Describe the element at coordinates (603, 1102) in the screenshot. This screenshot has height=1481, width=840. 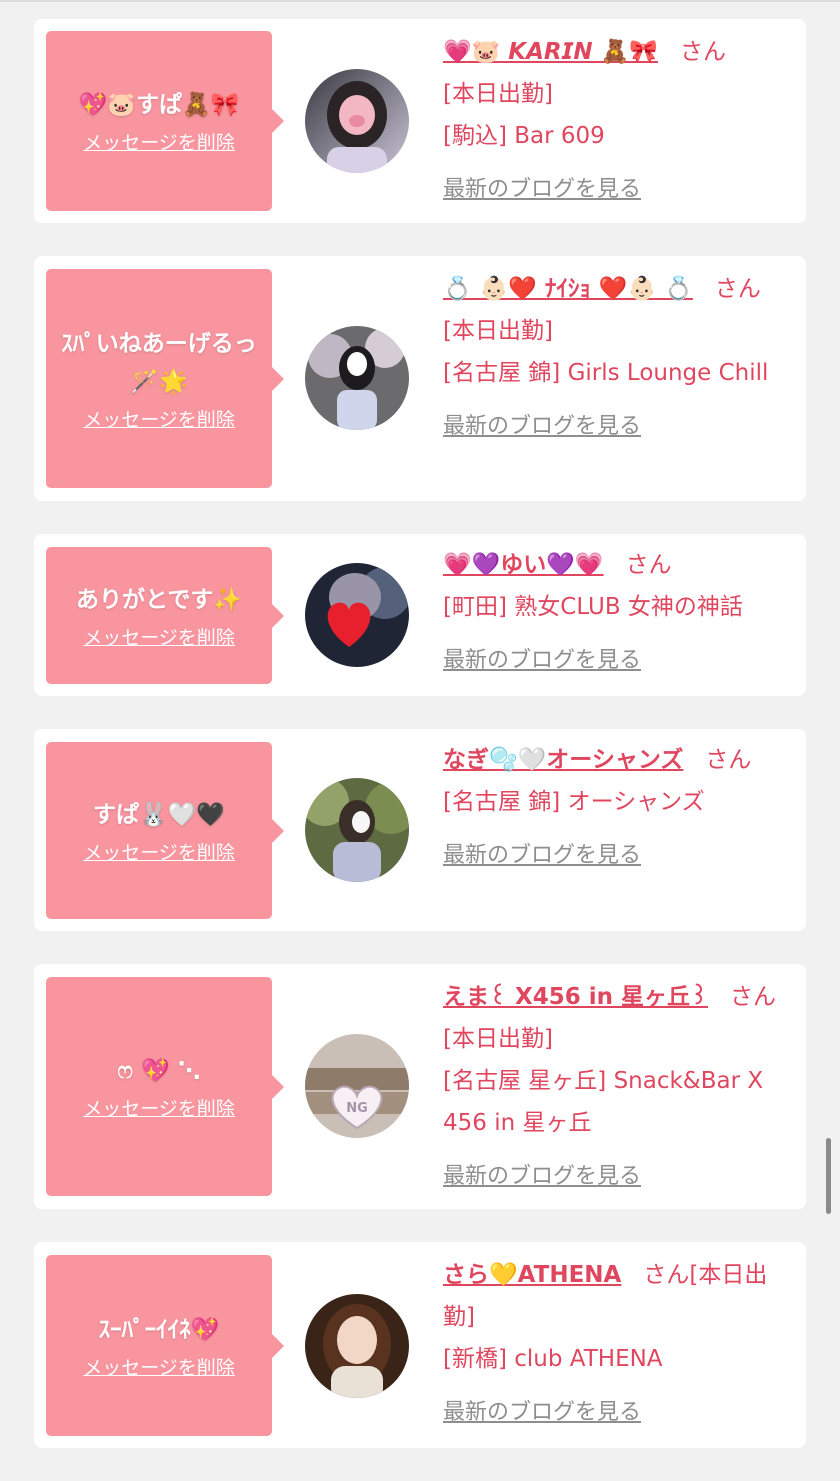
I see `shop-name: [名古屋 星ヶ丘] Snack&Bar X 456 in 星ヶ丘` at that location.